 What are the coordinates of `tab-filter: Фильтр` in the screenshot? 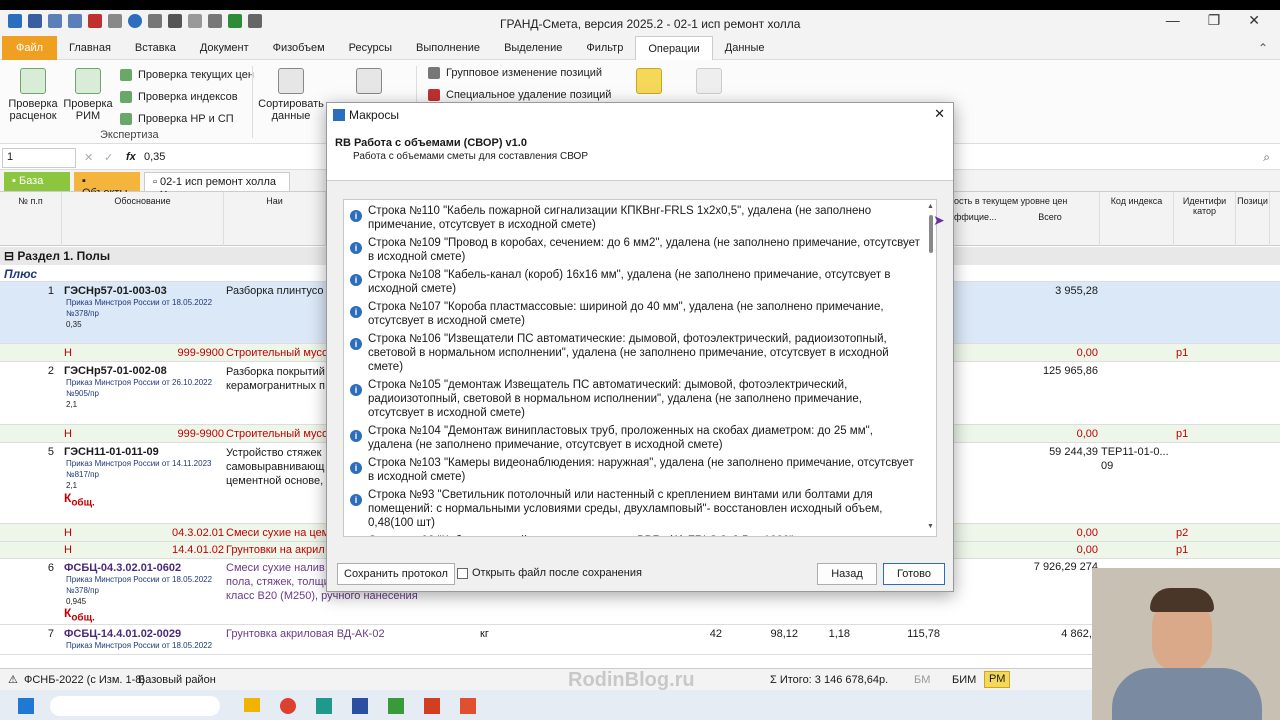 It's located at (604, 48).